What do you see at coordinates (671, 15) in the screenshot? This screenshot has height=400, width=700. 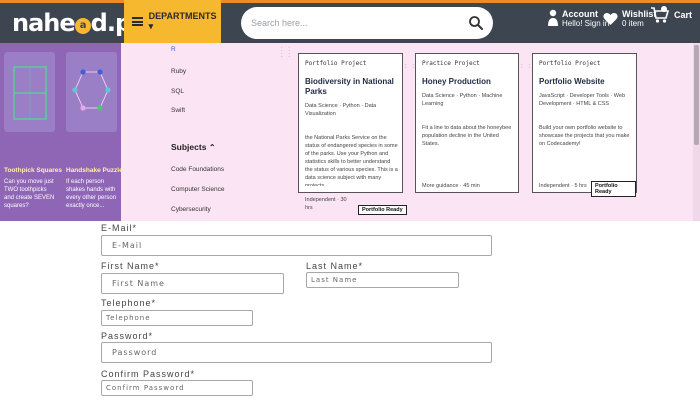 I see `cart-link: Cart` at bounding box center [671, 15].